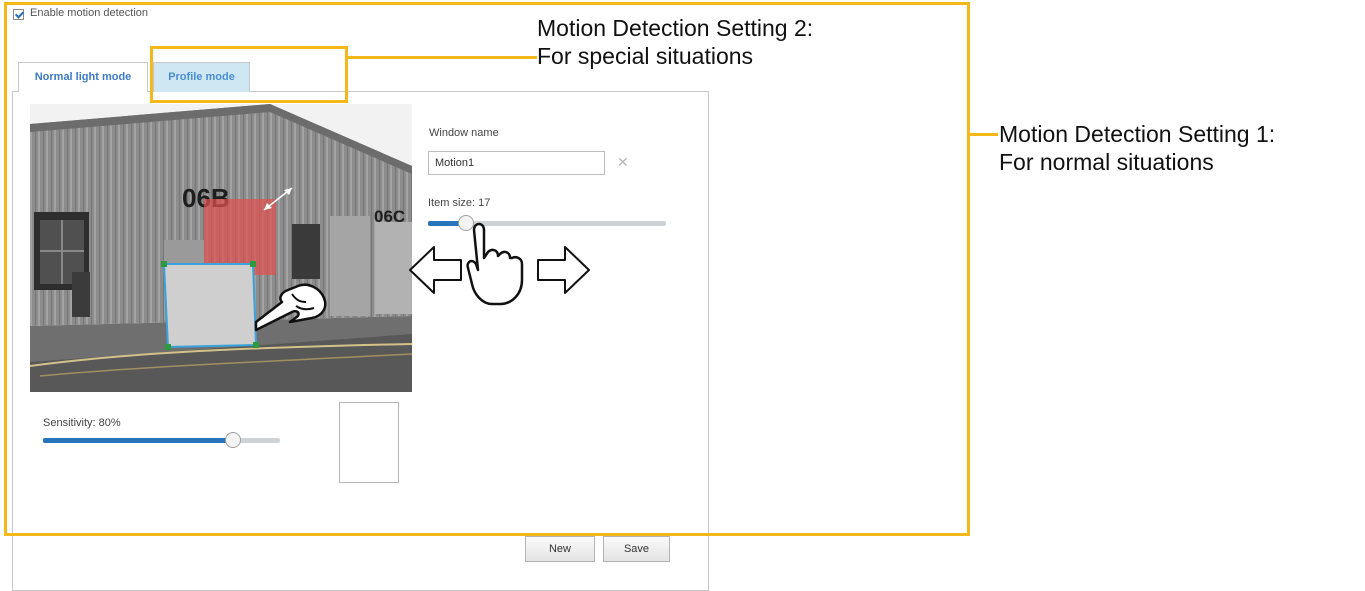 This screenshot has width=1365, height=591. Describe the element at coordinates (1137, 134) in the screenshot. I see `setting1-callout-line1: Motion Detection Setting 1:` at that location.